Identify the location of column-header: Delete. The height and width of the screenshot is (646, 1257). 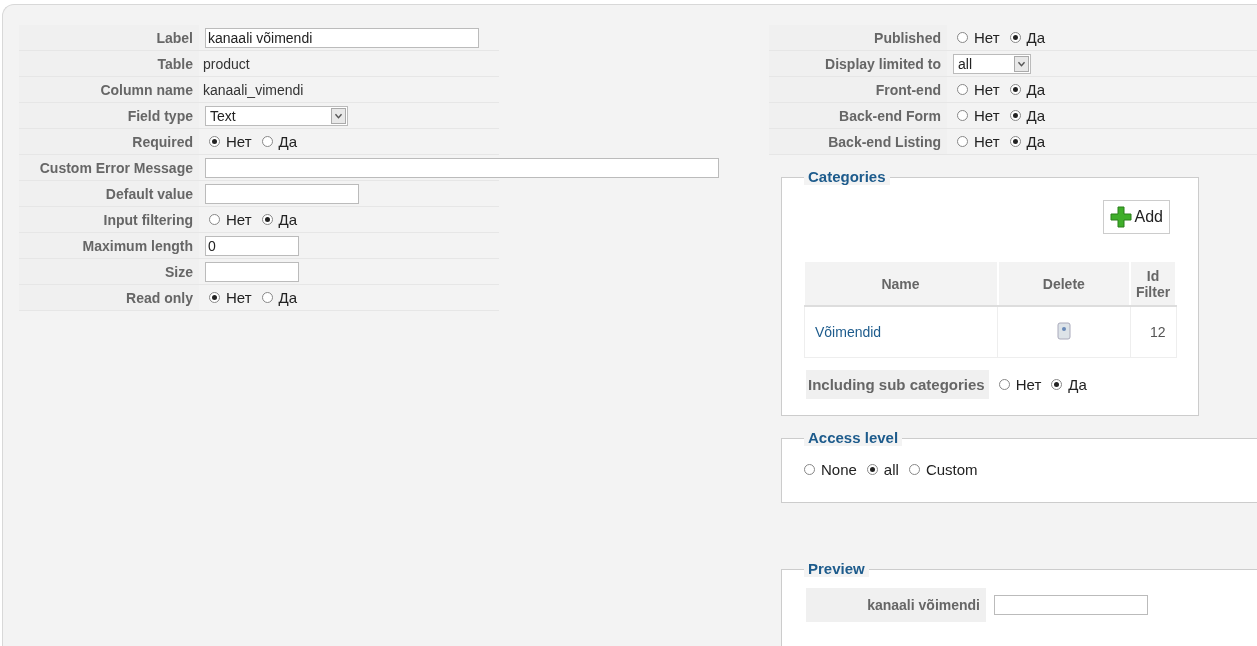
(1064, 284).